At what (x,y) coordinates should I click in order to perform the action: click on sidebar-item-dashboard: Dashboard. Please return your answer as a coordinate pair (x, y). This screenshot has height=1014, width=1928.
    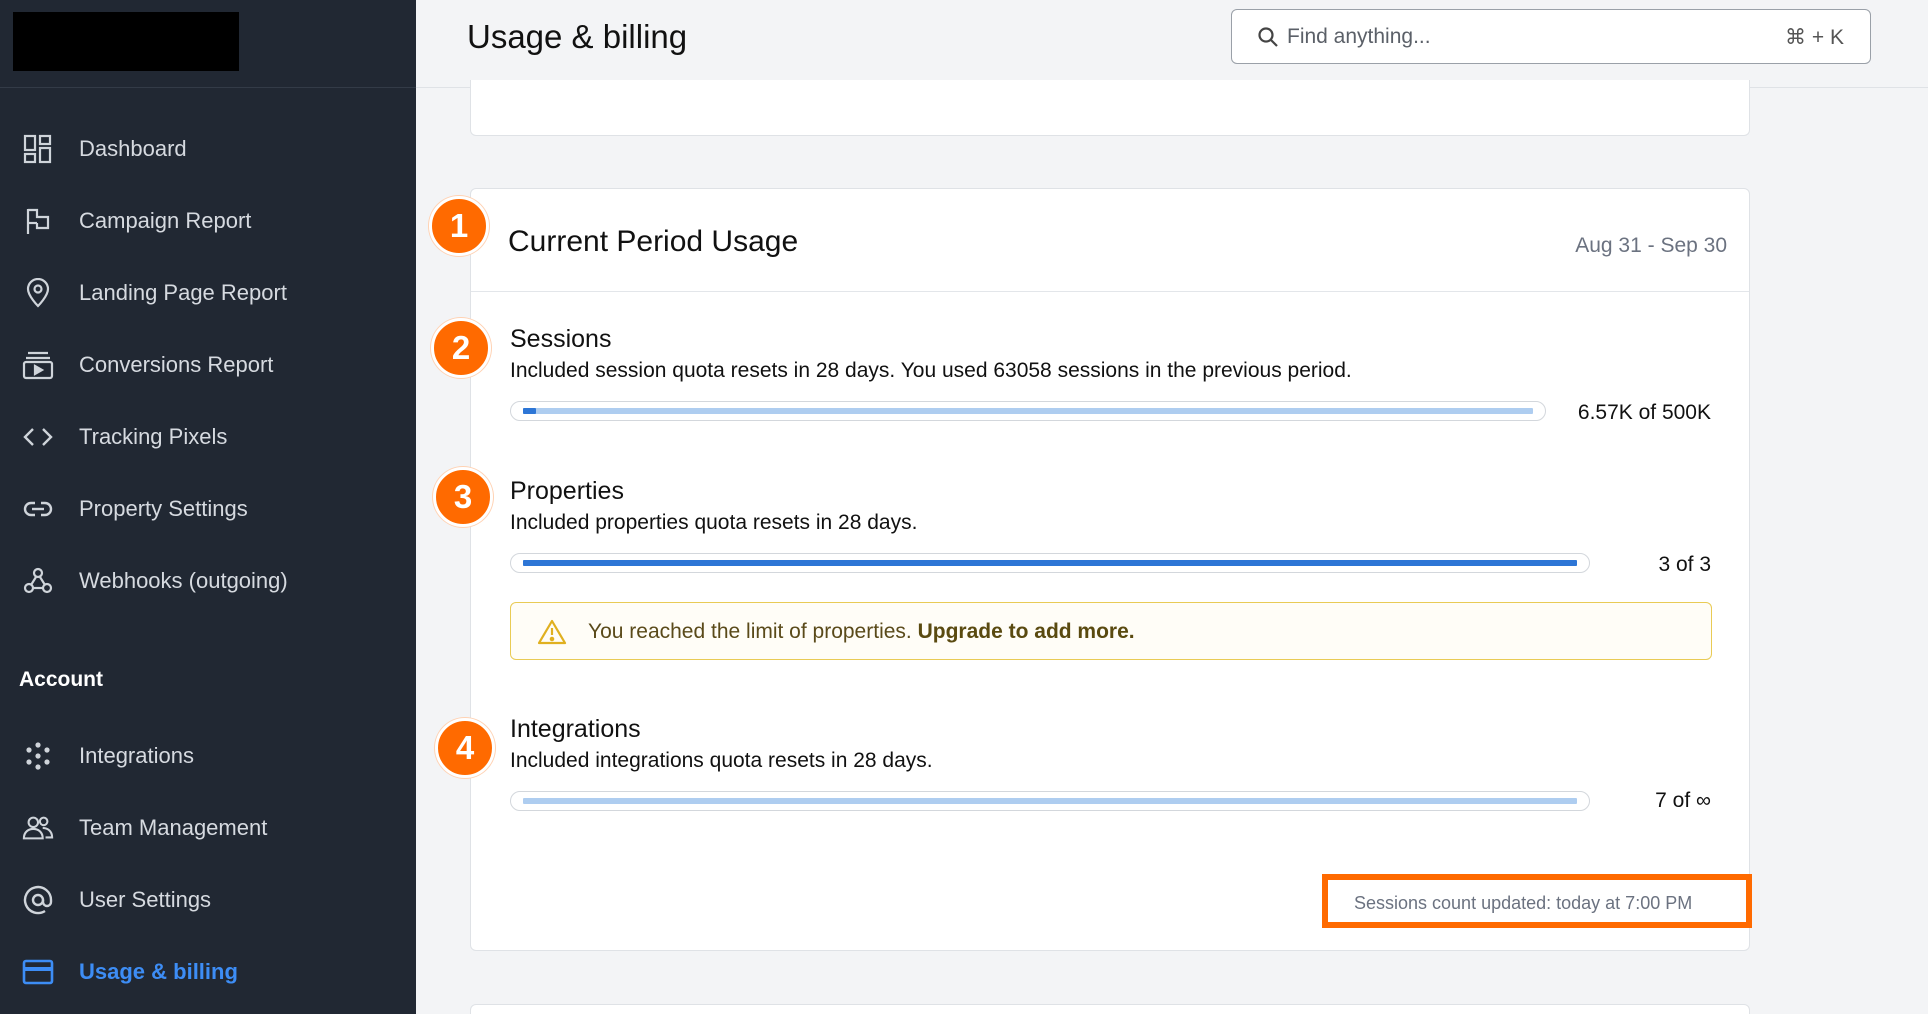
    Looking at the image, I should click on (208, 149).